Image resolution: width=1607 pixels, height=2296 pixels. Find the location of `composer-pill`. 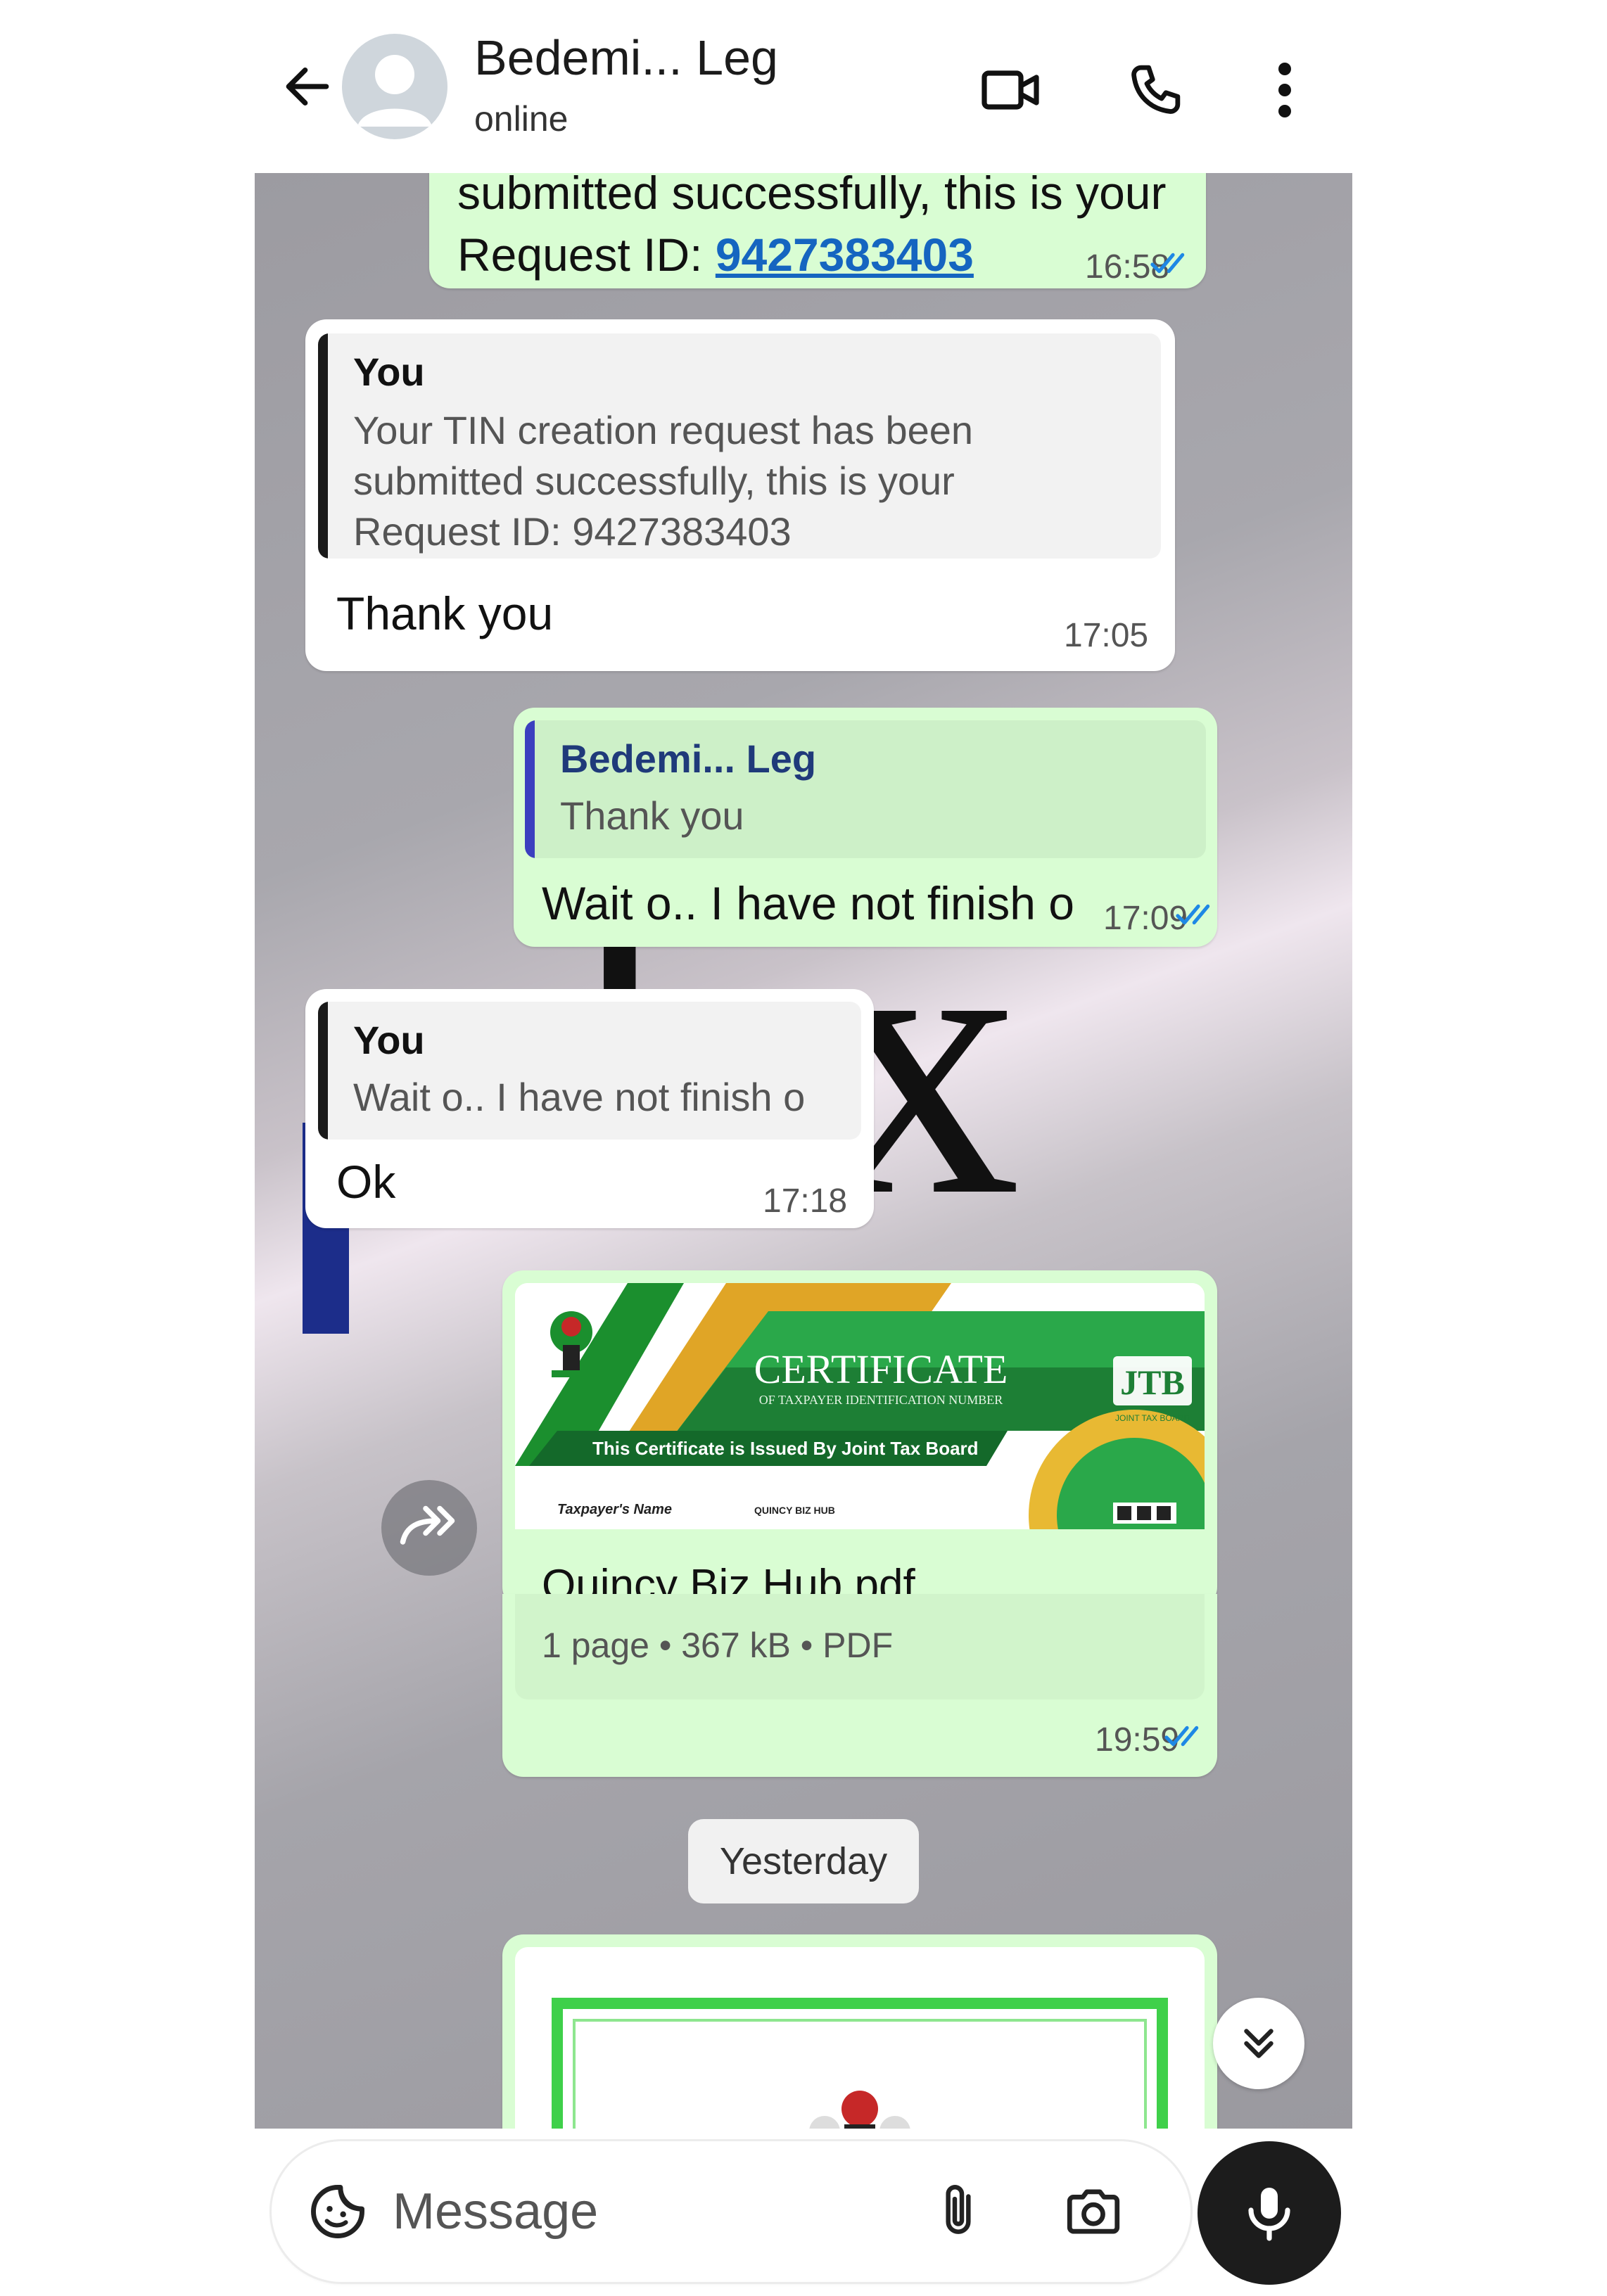

composer-pill is located at coordinates (731, 2211).